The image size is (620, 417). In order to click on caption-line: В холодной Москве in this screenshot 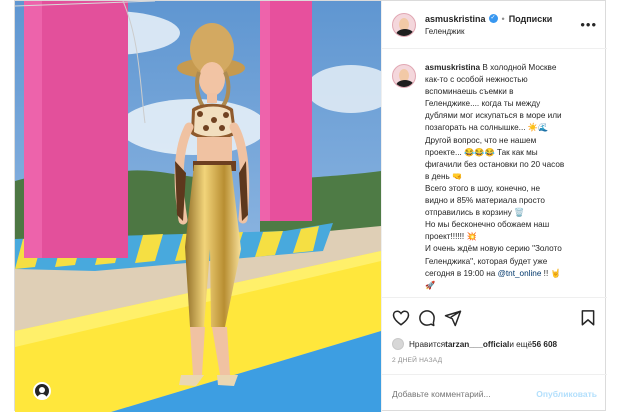, I will do `click(519, 67)`.